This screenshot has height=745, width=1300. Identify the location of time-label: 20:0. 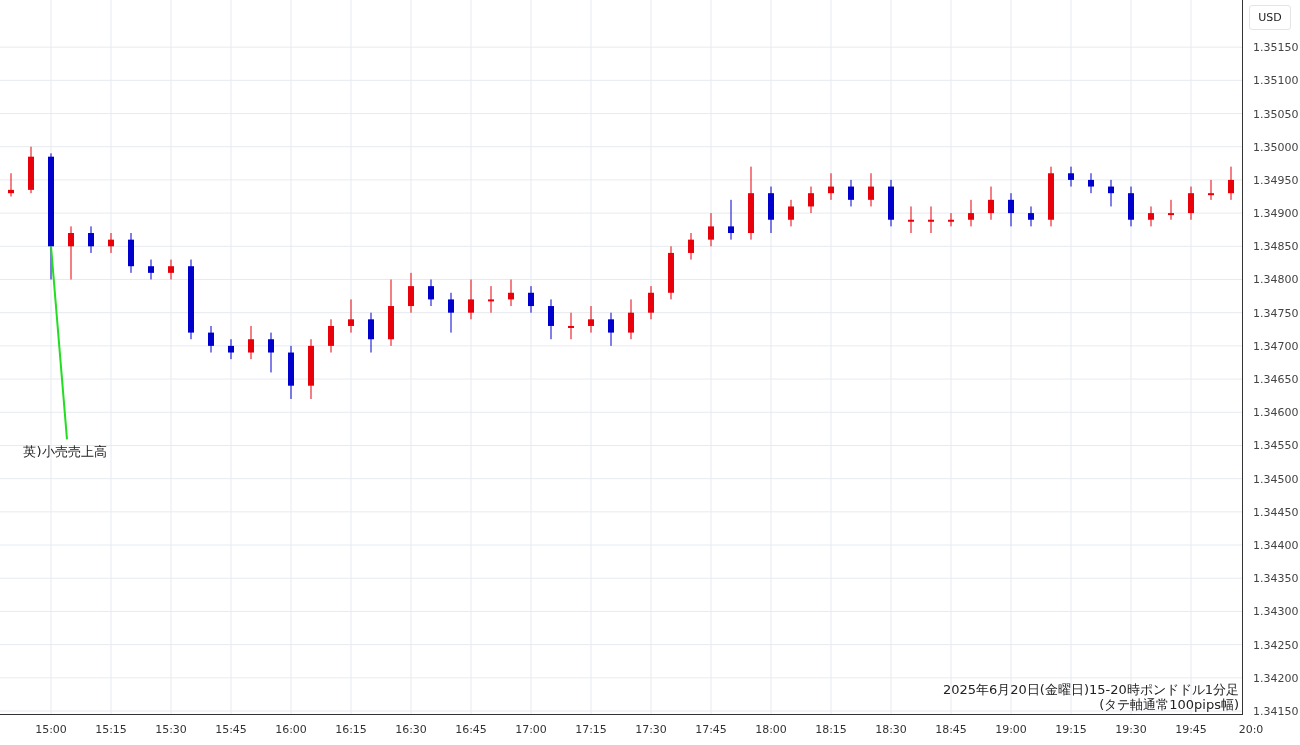
(1251, 729).